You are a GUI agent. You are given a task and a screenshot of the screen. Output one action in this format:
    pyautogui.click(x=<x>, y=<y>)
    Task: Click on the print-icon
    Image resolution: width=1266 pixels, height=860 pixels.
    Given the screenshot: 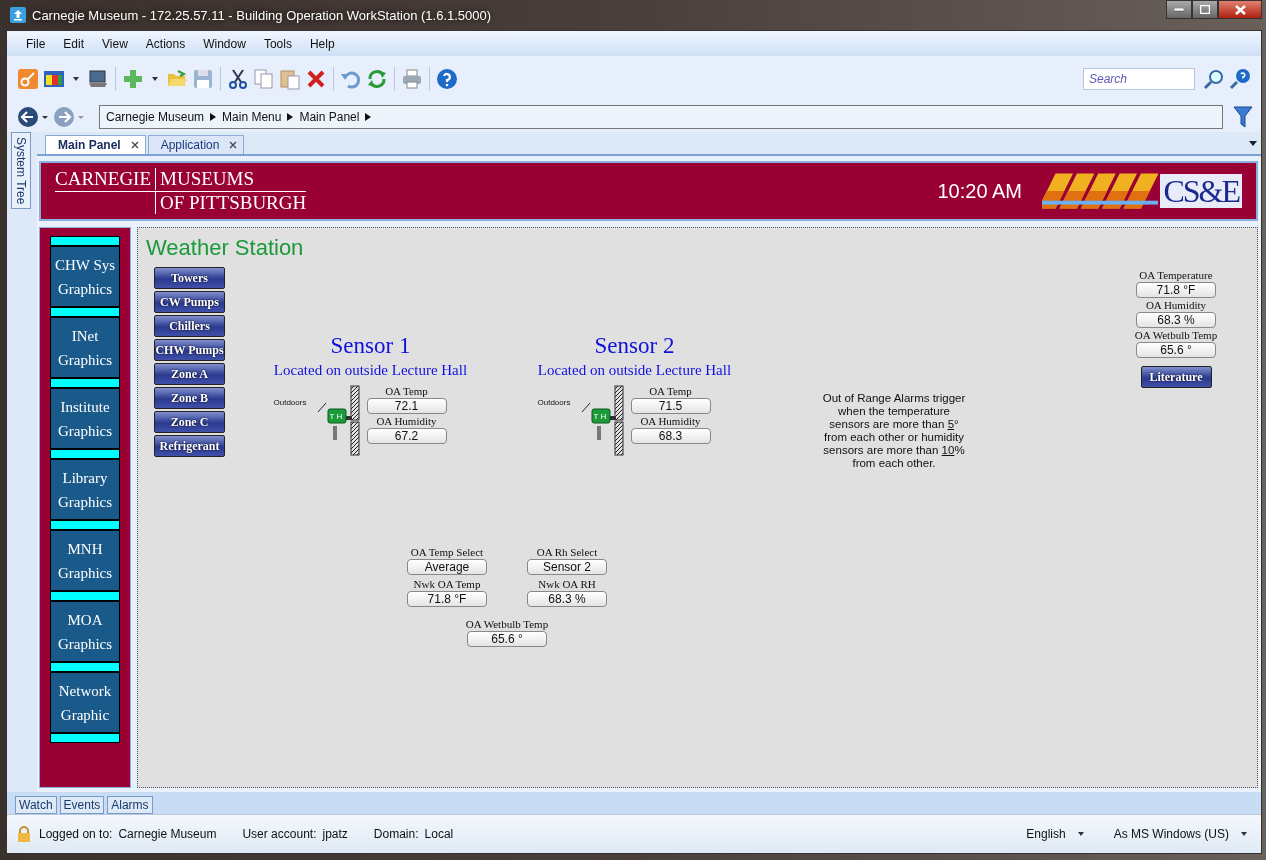 What is the action you would take?
    pyautogui.click(x=412, y=79)
    